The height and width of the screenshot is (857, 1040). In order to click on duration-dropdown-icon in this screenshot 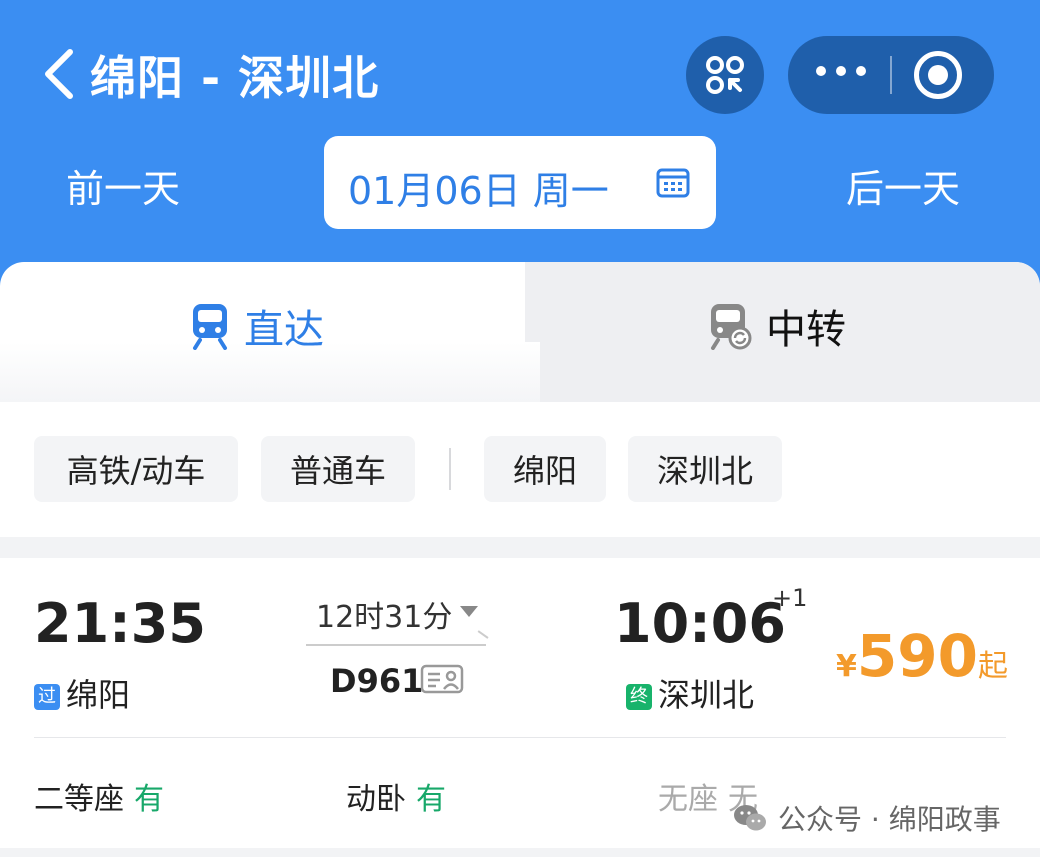, I will do `click(469, 611)`.